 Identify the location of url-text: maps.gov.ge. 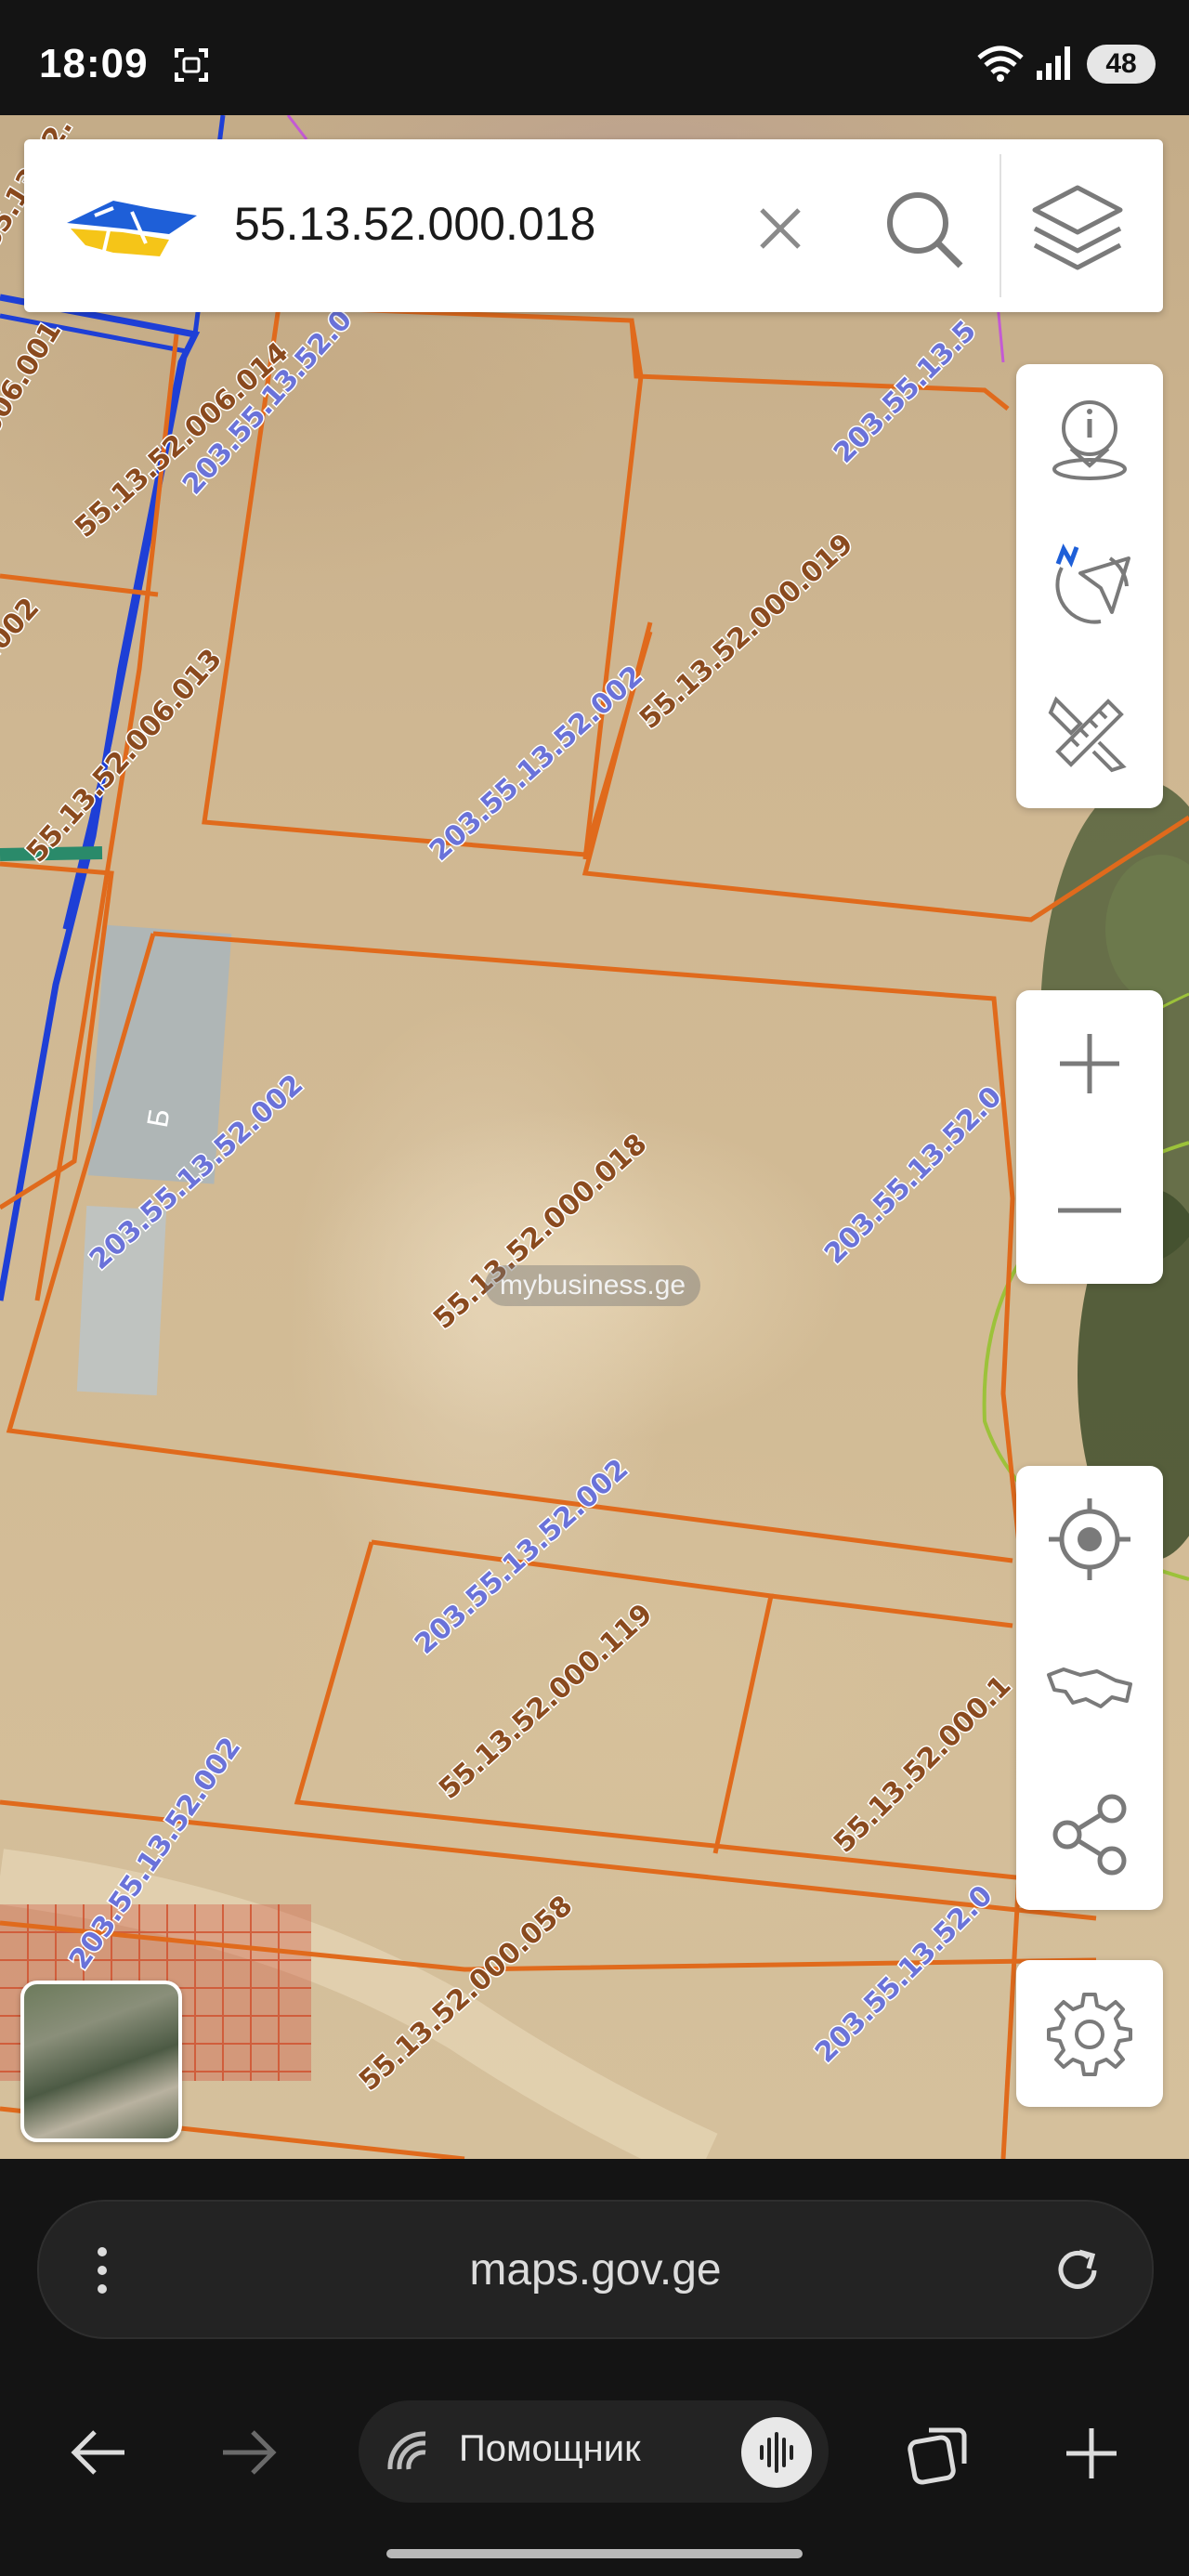
(595, 2269).